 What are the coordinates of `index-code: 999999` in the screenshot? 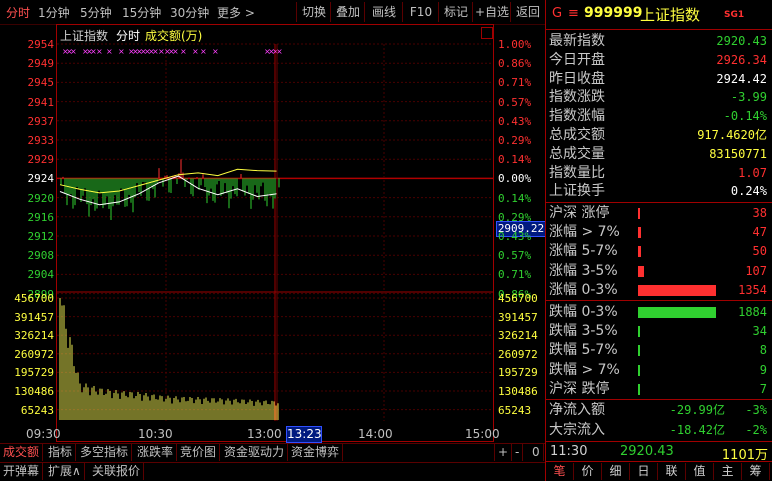 It's located at (613, 13).